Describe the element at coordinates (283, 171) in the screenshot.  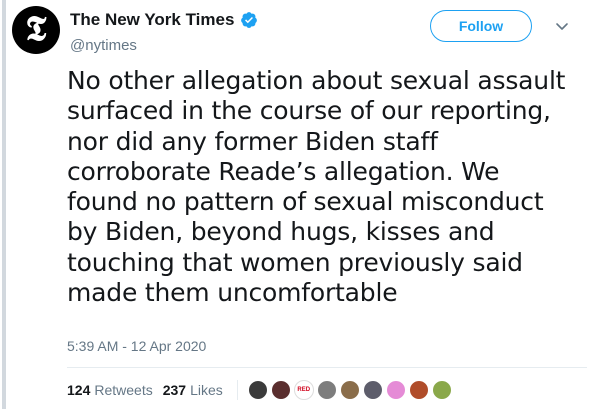
I see `tweet-text-line: corroborate Reade’s allegation. We` at that location.